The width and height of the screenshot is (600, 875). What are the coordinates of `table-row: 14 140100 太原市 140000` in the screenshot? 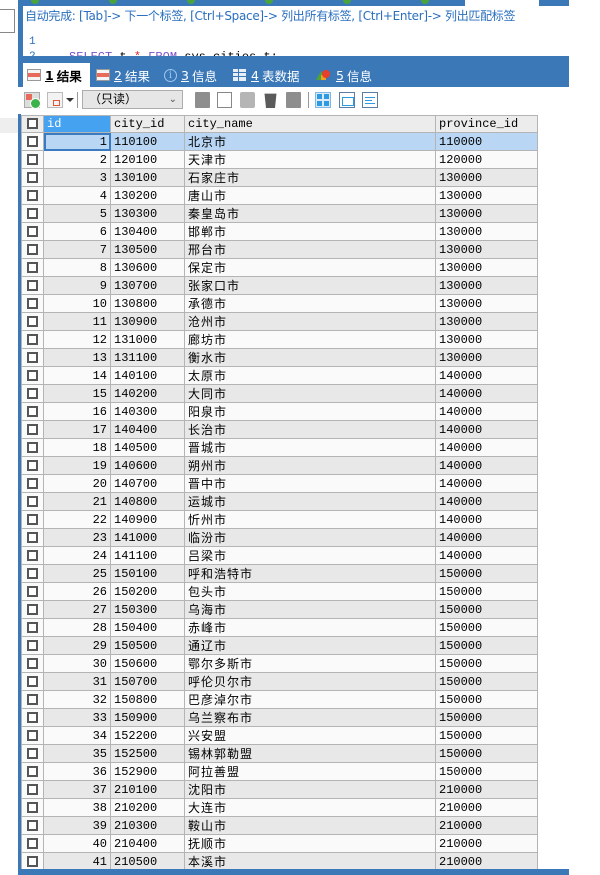 It's located at (279, 375).